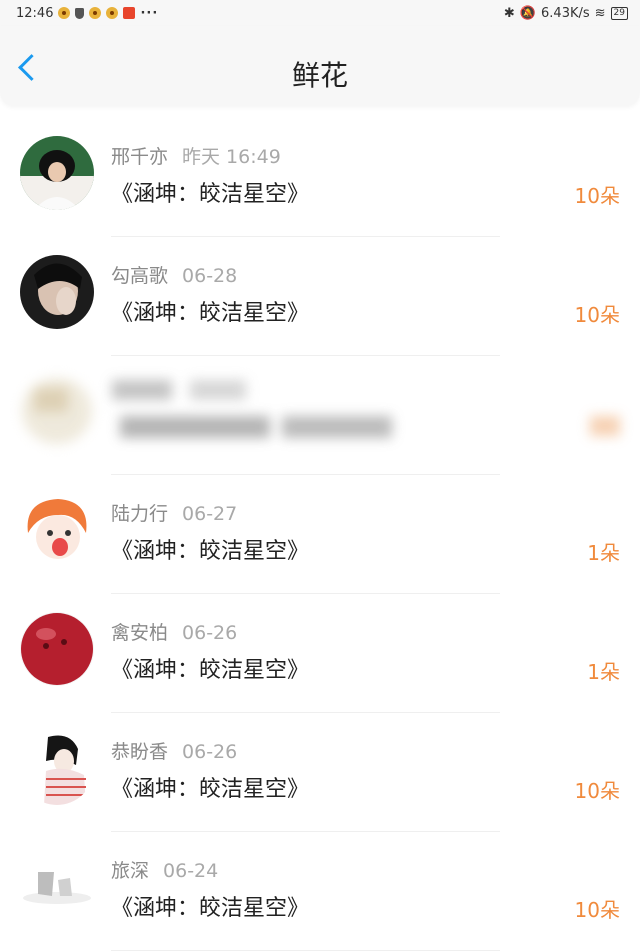 Image resolution: width=640 pixels, height=951 pixels. What do you see at coordinates (140, 157) in the screenshot?
I see `sender-name: 邢千亦` at bounding box center [140, 157].